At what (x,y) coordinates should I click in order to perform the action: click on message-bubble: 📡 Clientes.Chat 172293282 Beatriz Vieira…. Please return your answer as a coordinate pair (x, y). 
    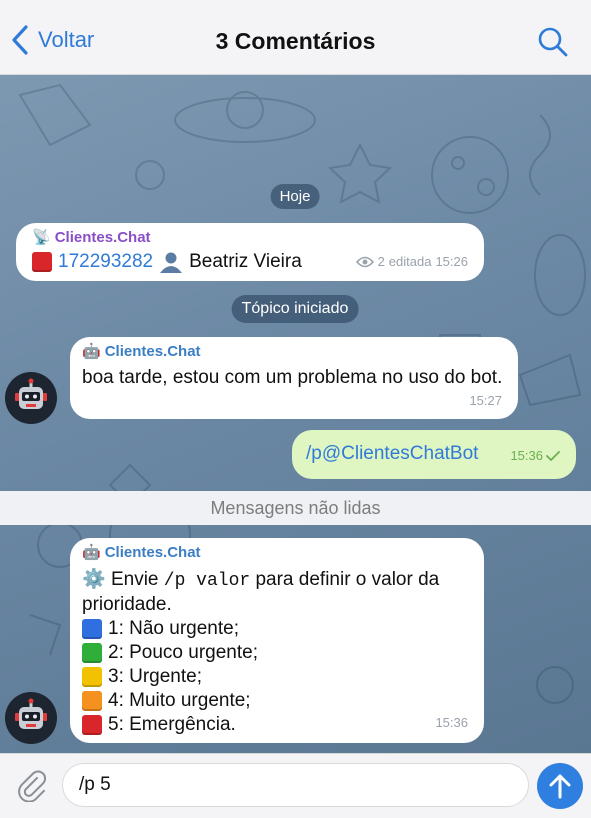
    Looking at the image, I should click on (250, 252).